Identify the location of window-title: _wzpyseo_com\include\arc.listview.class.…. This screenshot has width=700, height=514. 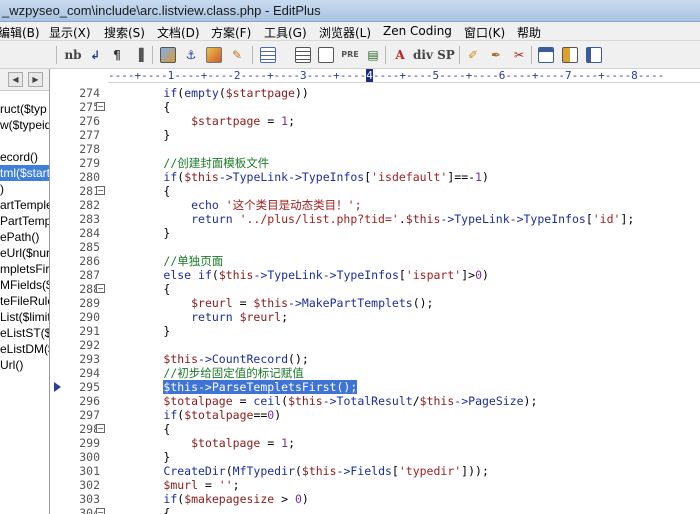
(161, 10).